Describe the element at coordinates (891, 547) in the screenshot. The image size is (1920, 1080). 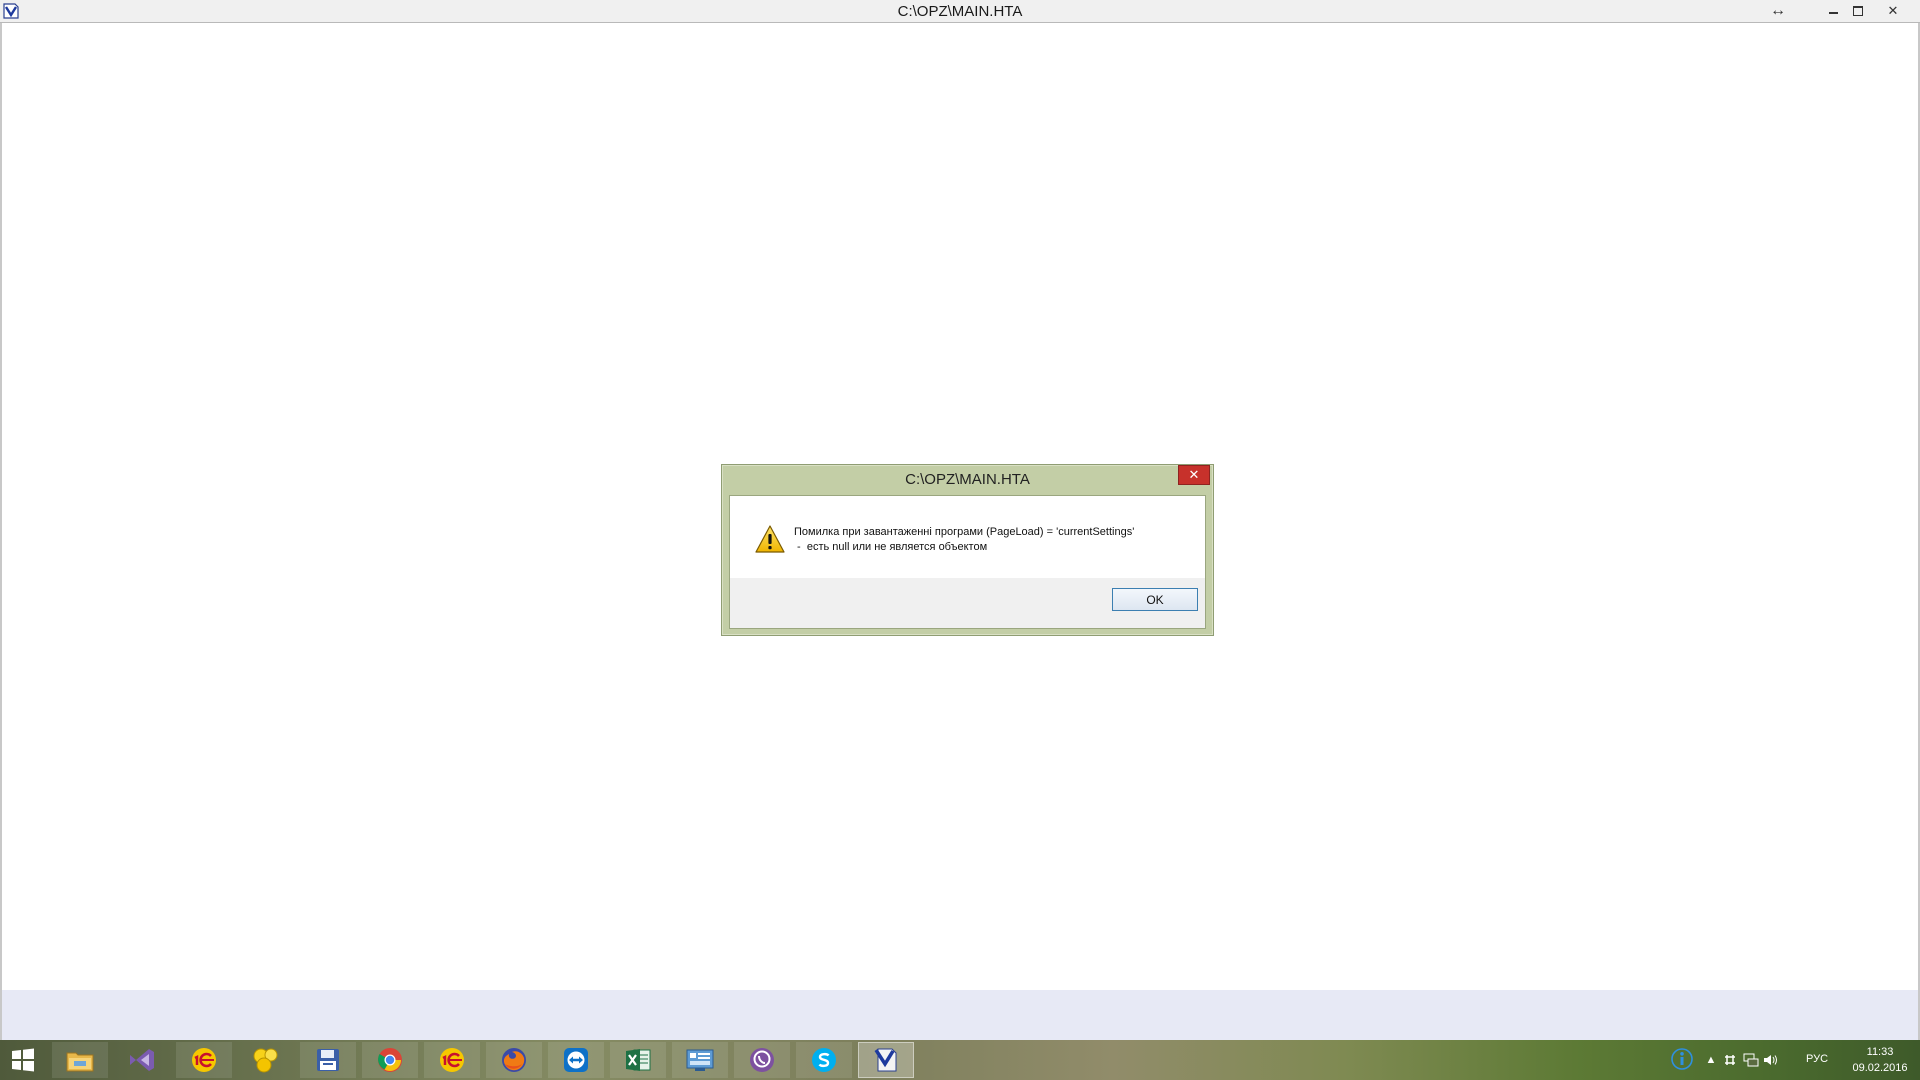
I see `dialog-message-line2: - есть null или не является объектом` at that location.